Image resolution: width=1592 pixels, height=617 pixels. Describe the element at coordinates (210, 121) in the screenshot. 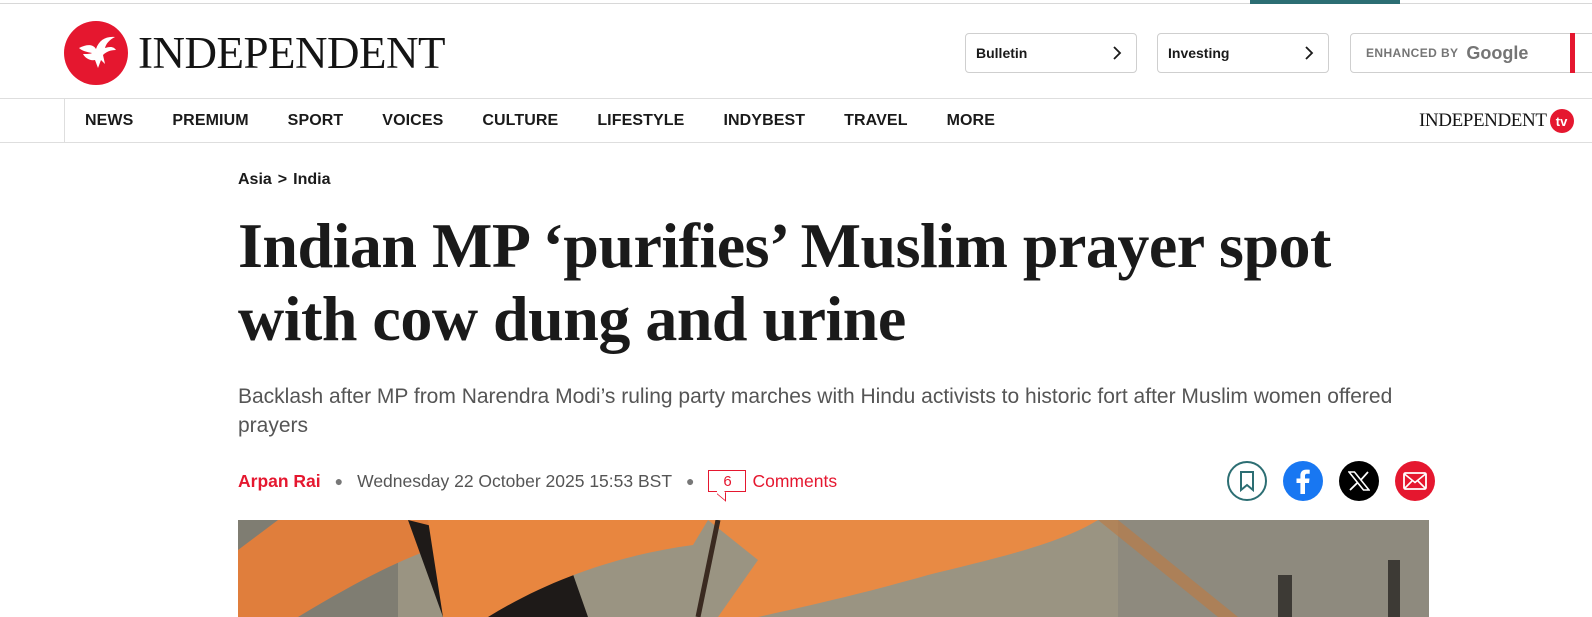

I see `nav-item-premium: PREMIUM` at that location.